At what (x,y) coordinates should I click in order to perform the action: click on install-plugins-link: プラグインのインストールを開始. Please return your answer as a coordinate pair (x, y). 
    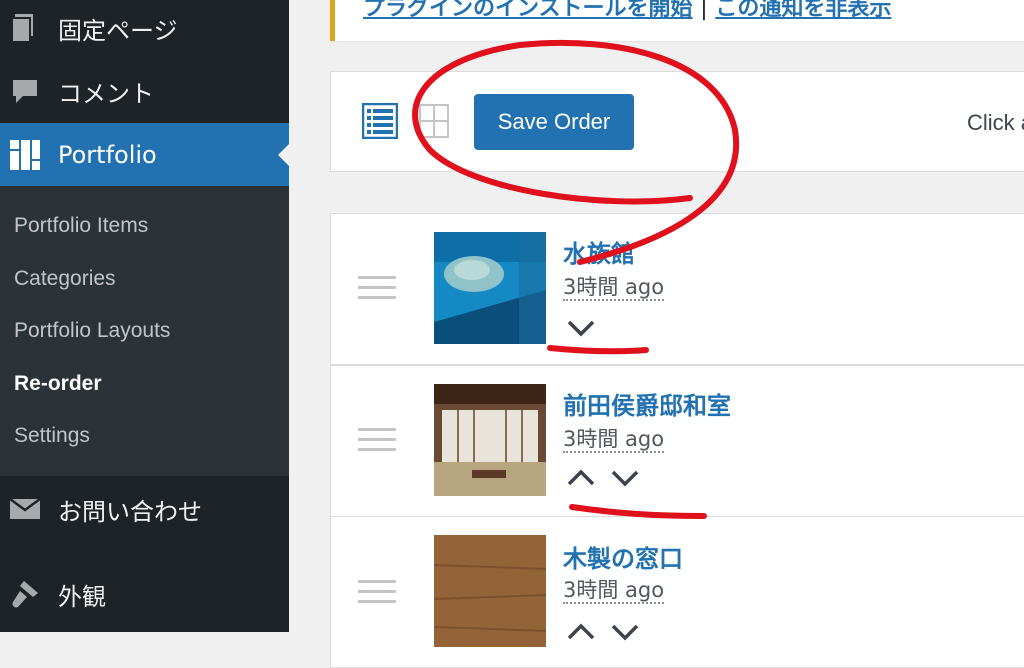
    Looking at the image, I should click on (528, 10).